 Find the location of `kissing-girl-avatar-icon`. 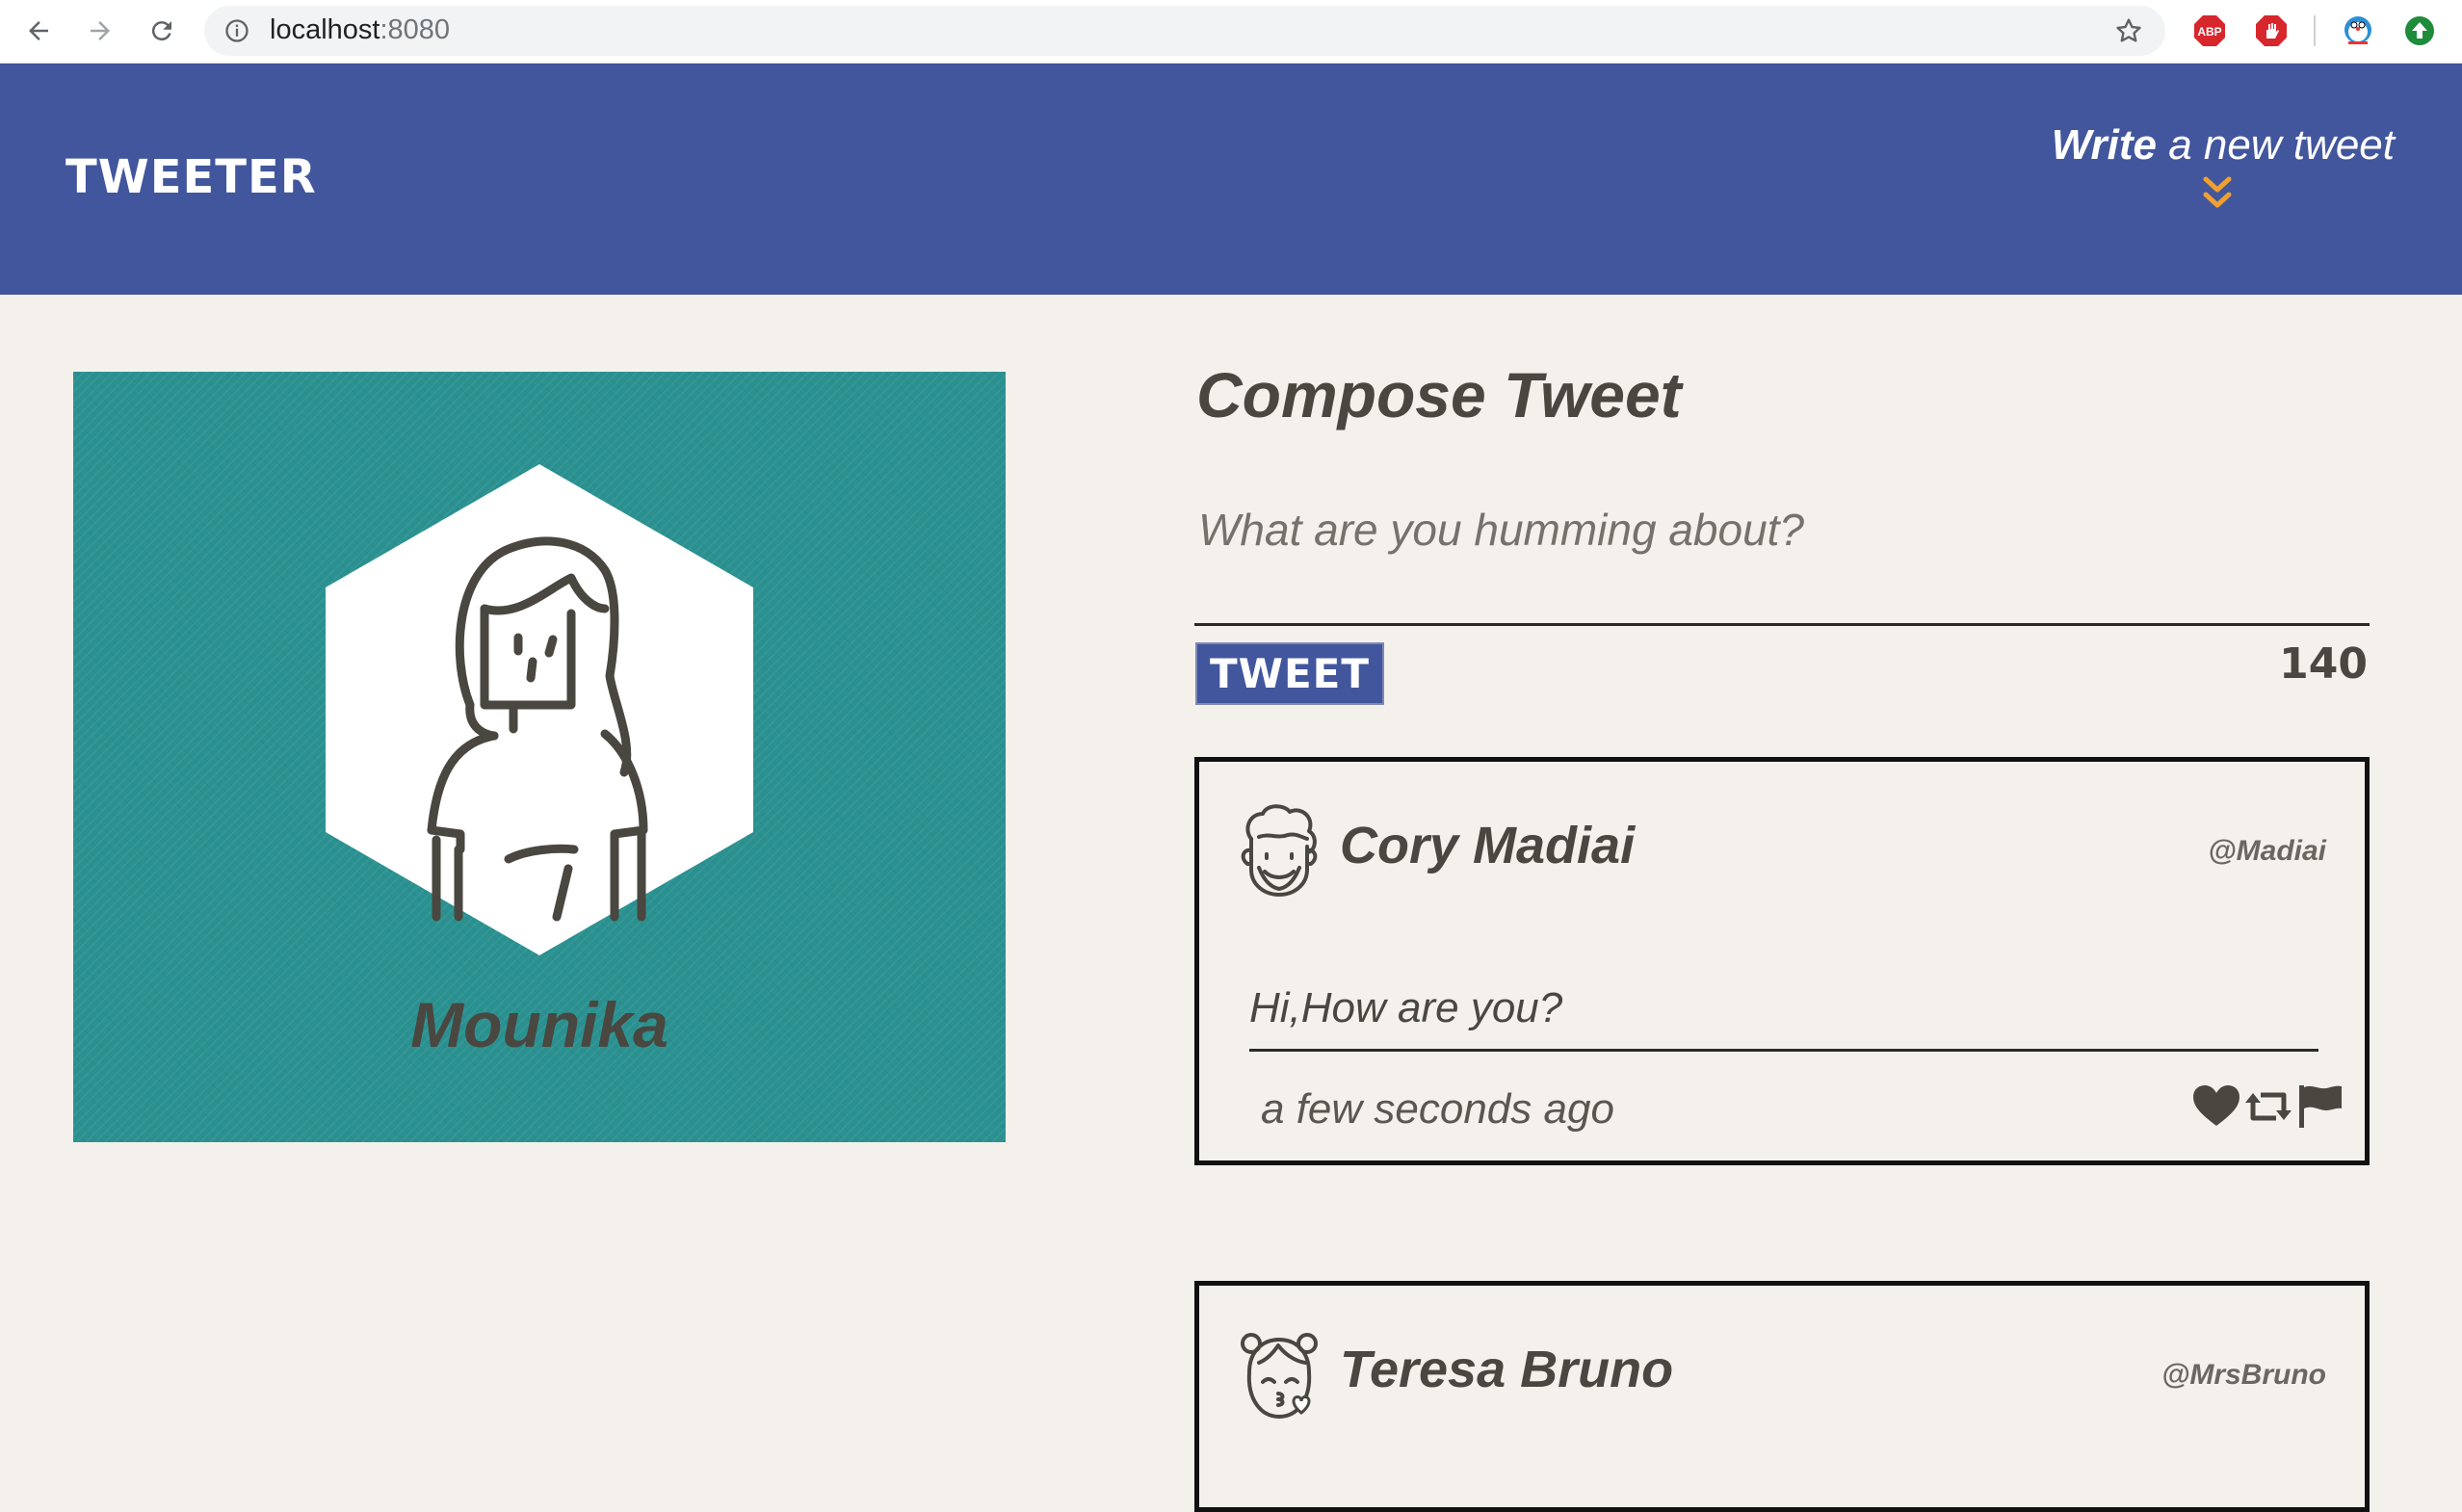

kissing-girl-avatar-icon is located at coordinates (1279, 1376).